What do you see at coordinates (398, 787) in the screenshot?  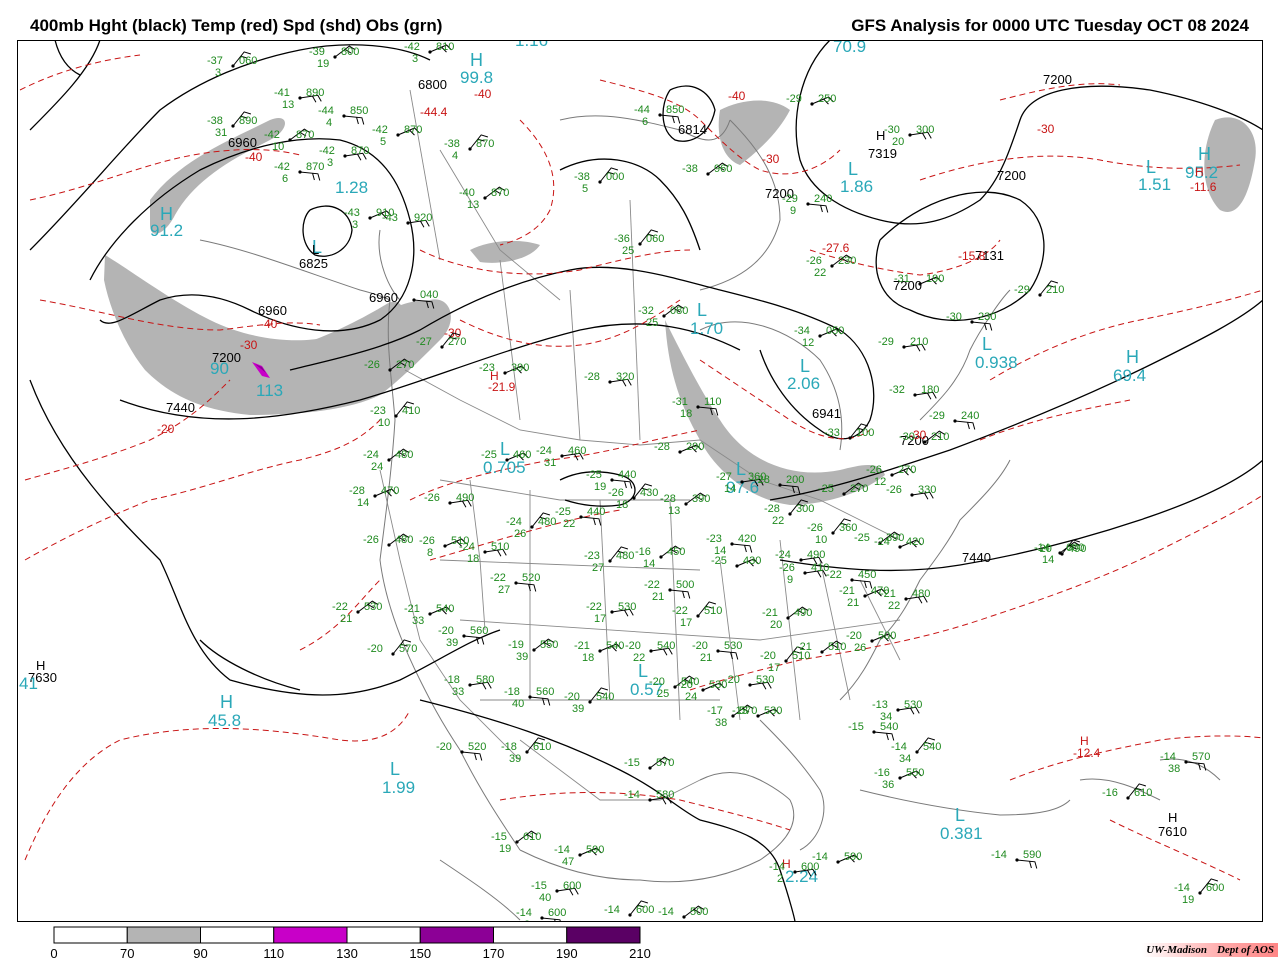 I see `speed-label: 1.99` at bounding box center [398, 787].